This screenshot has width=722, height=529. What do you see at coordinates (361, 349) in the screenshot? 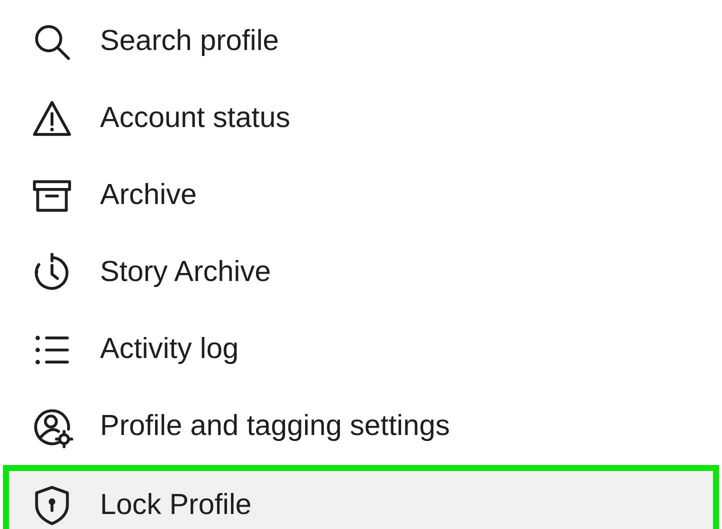
I see `menu-item: Activity log` at bounding box center [361, 349].